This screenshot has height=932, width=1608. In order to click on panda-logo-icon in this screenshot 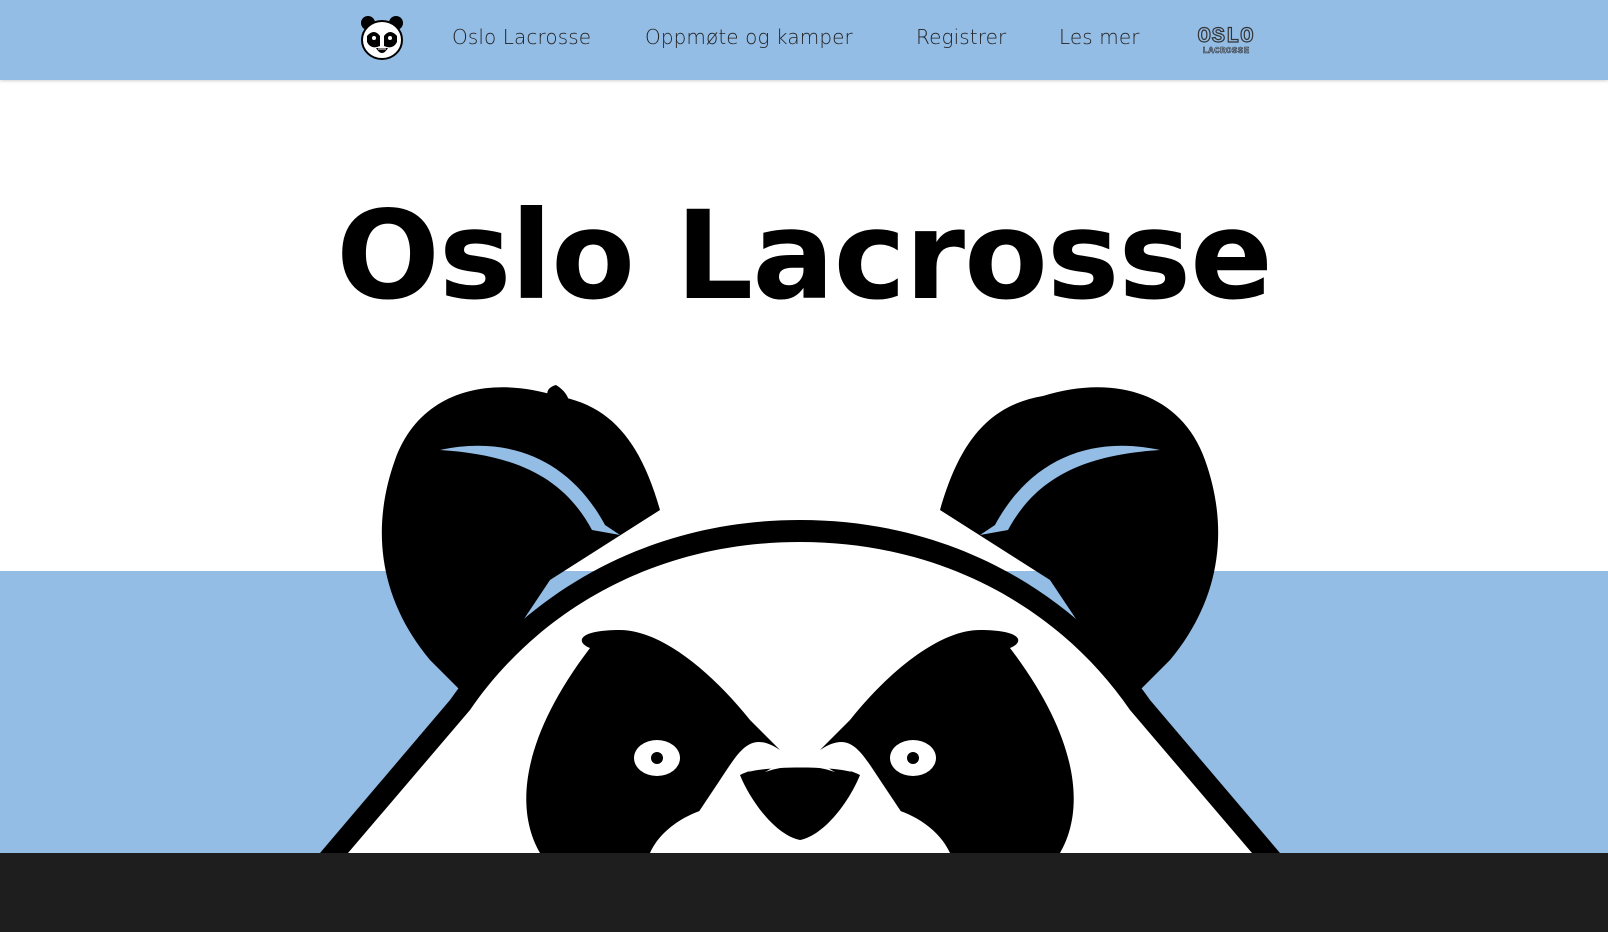, I will do `click(382, 37)`.